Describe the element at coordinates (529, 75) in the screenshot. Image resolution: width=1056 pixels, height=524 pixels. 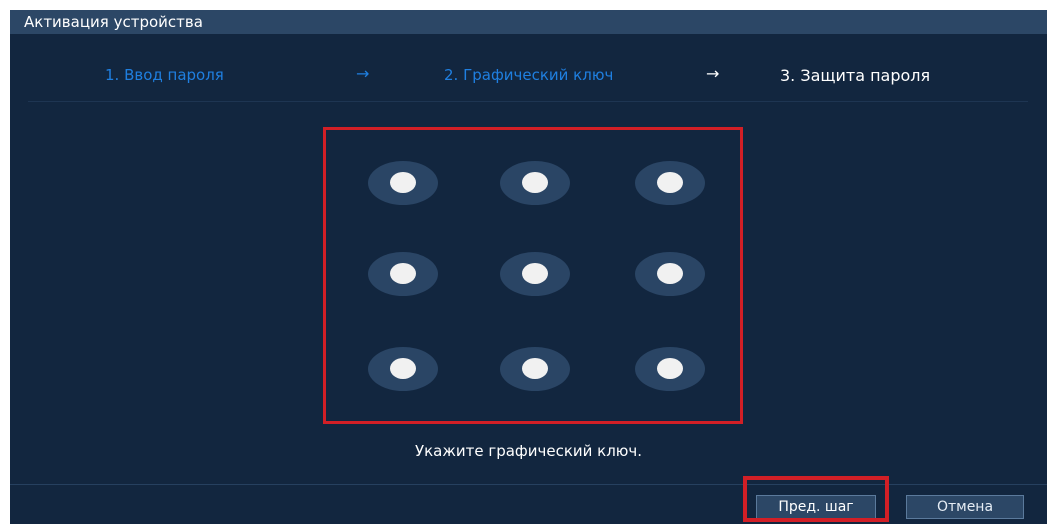
I see `step-pattern-key: 2. Графический ключ` at that location.